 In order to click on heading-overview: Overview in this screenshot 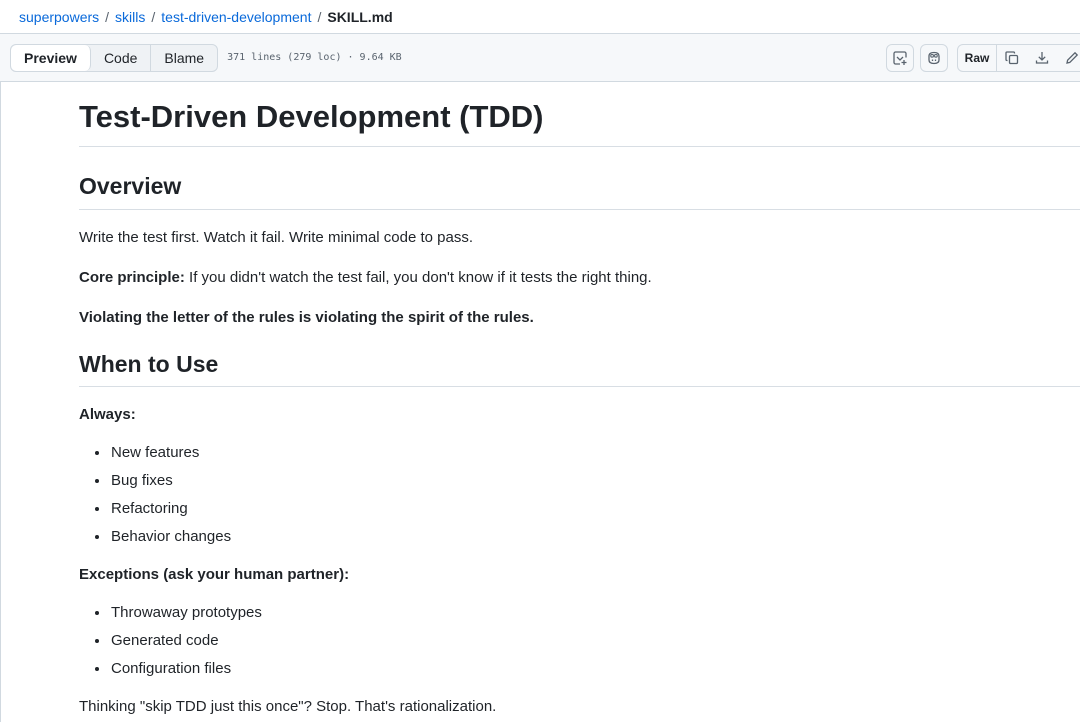, I will do `click(579, 191)`.